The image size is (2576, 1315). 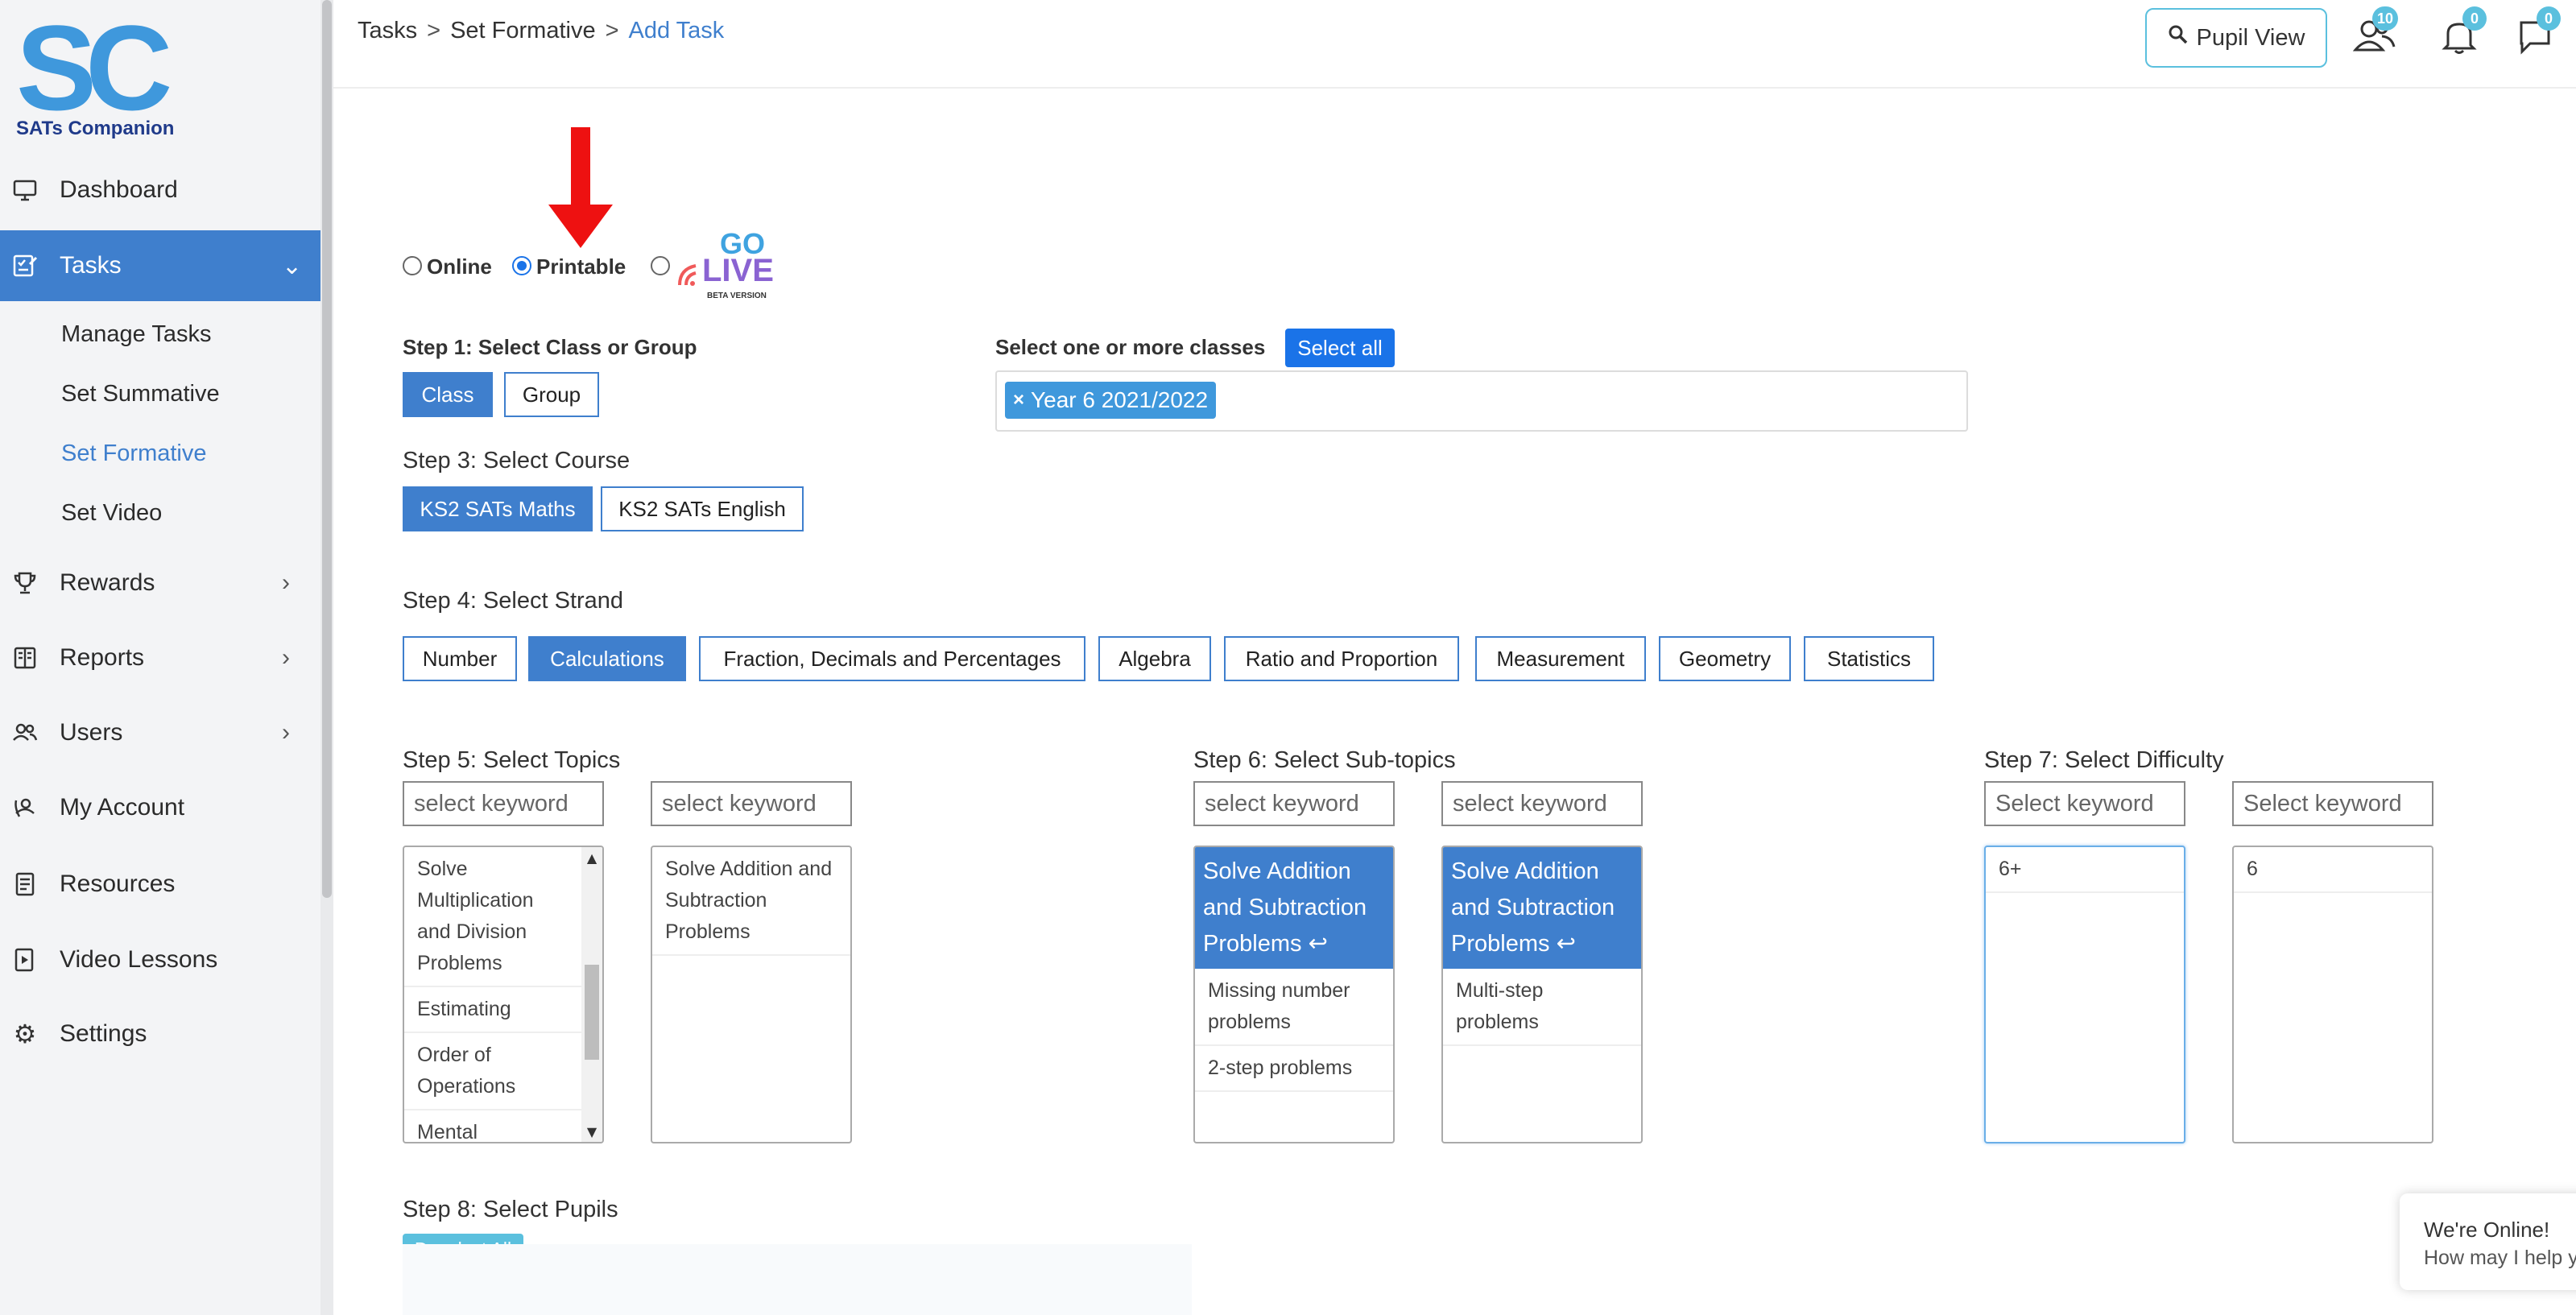 I want to click on sidebar-subitem-set-formative: Set Formative, so click(x=134, y=453).